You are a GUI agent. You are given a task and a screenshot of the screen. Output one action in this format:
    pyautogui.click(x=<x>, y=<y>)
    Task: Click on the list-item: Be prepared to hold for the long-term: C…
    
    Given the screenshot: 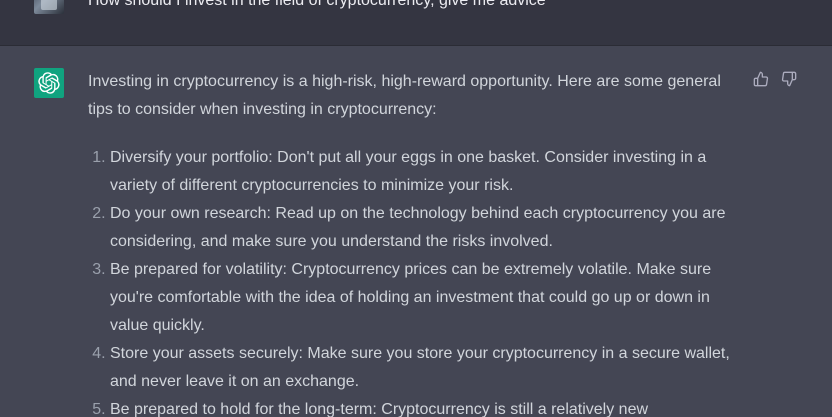 What is the action you would take?
    pyautogui.click(x=424, y=406)
    